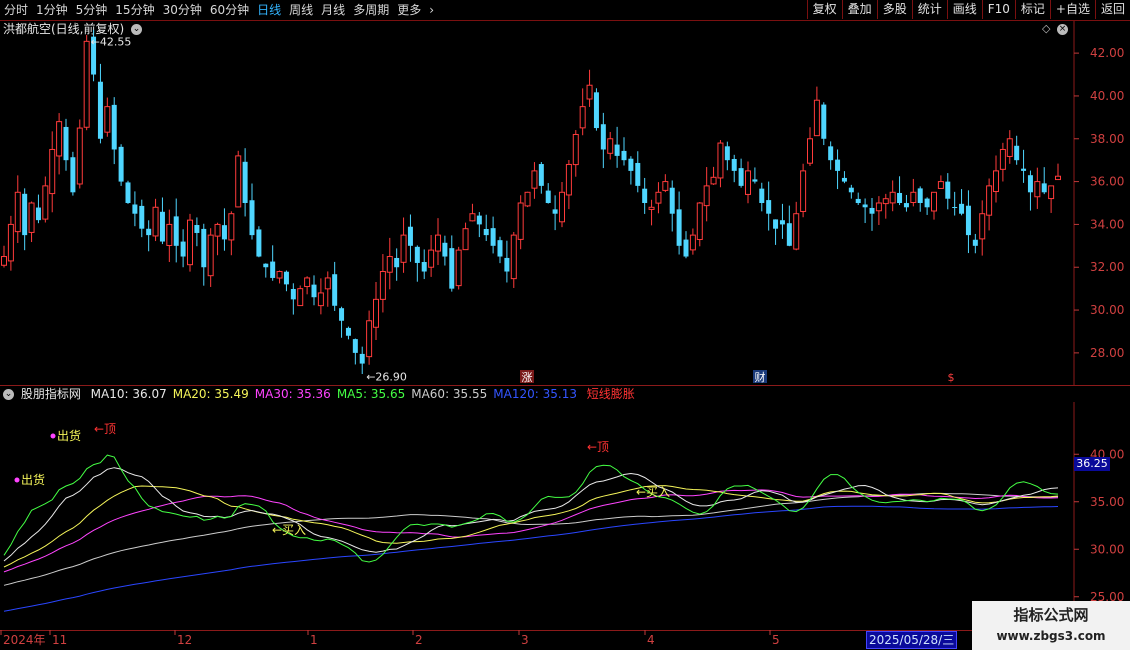 The width and height of the screenshot is (1130, 650). Describe the element at coordinates (229, 10) in the screenshot. I see `period-tab-5: 60分钟` at that location.